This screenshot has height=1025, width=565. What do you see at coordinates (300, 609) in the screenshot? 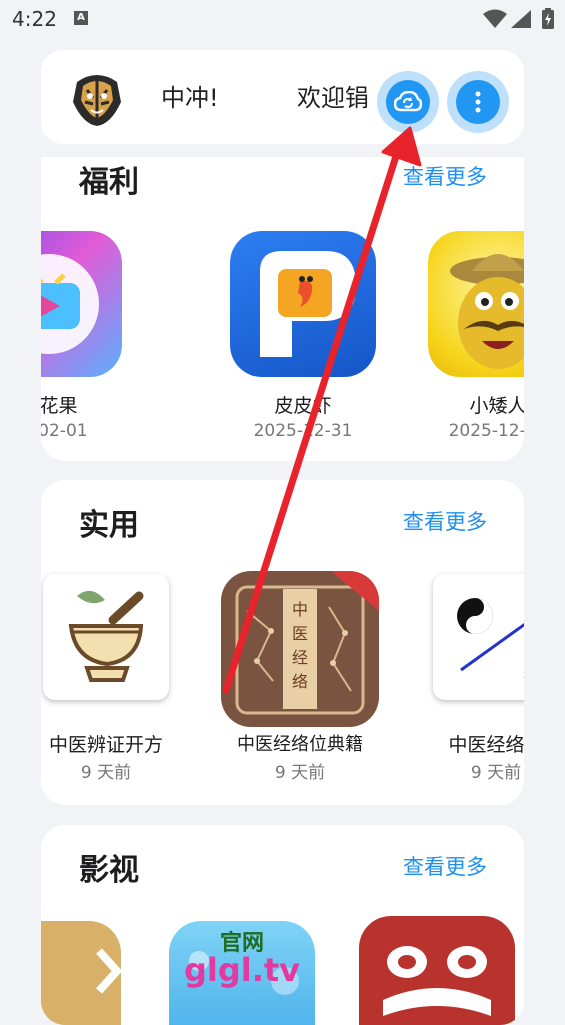
I see `svg-text: 中` at bounding box center [300, 609].